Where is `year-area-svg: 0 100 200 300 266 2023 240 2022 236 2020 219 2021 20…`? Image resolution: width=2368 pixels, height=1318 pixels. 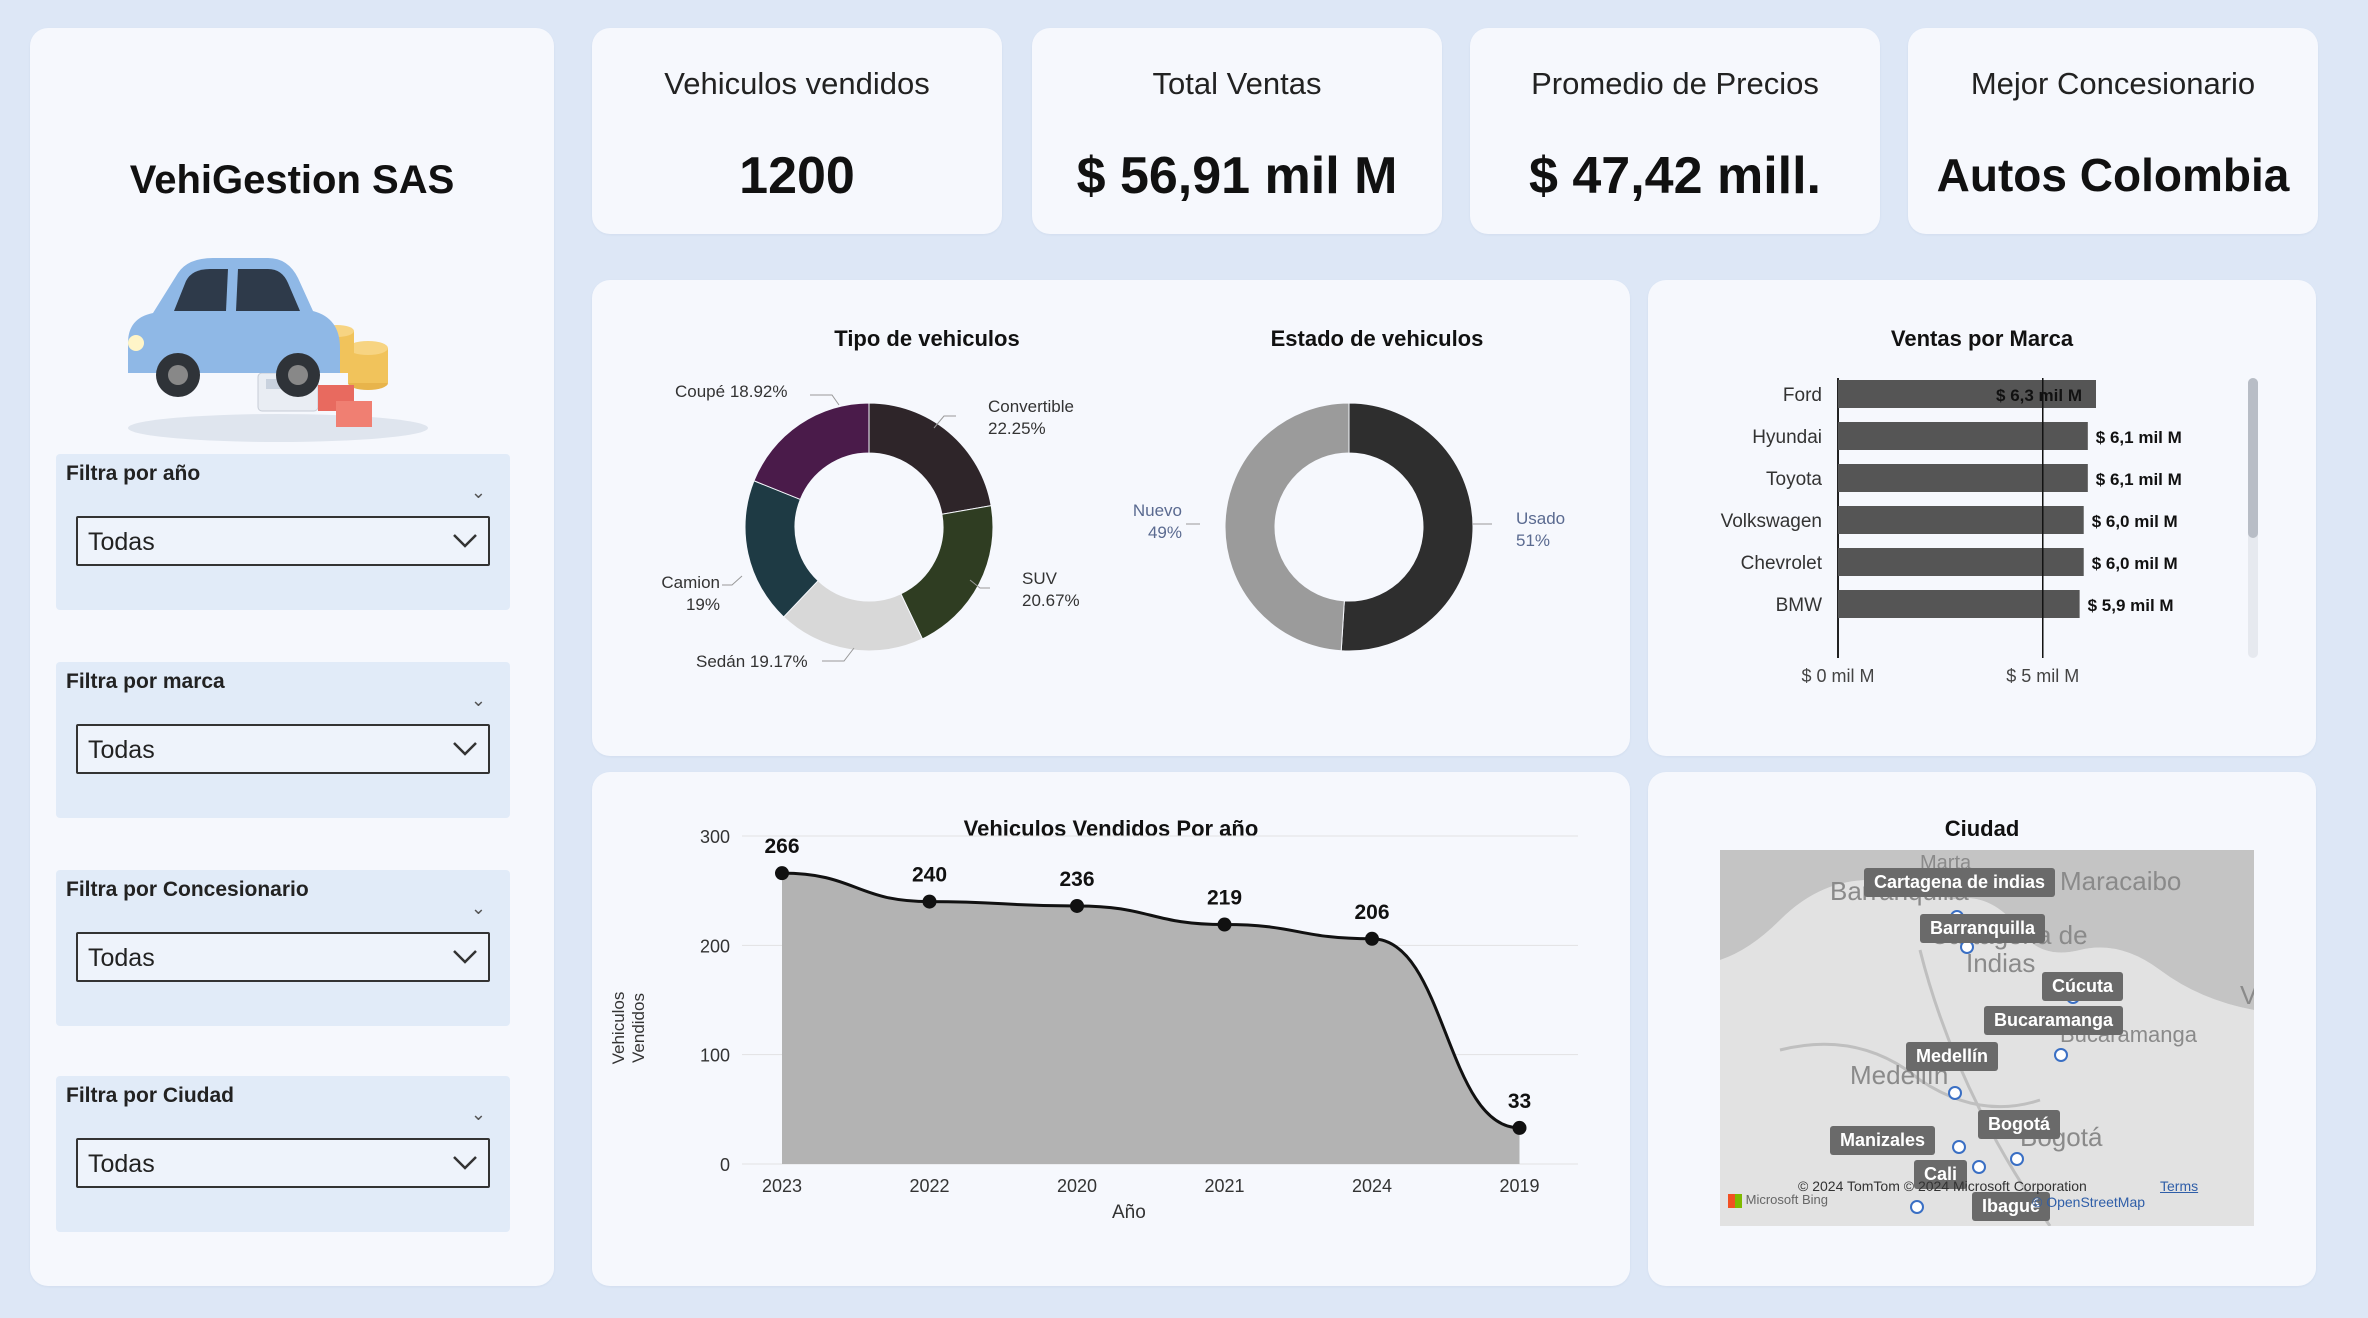 year-area-svg: 0 100 200 300 266 2023 240 2022 236 2020 219 2021 20… is located at coordinates (1139, 1011).